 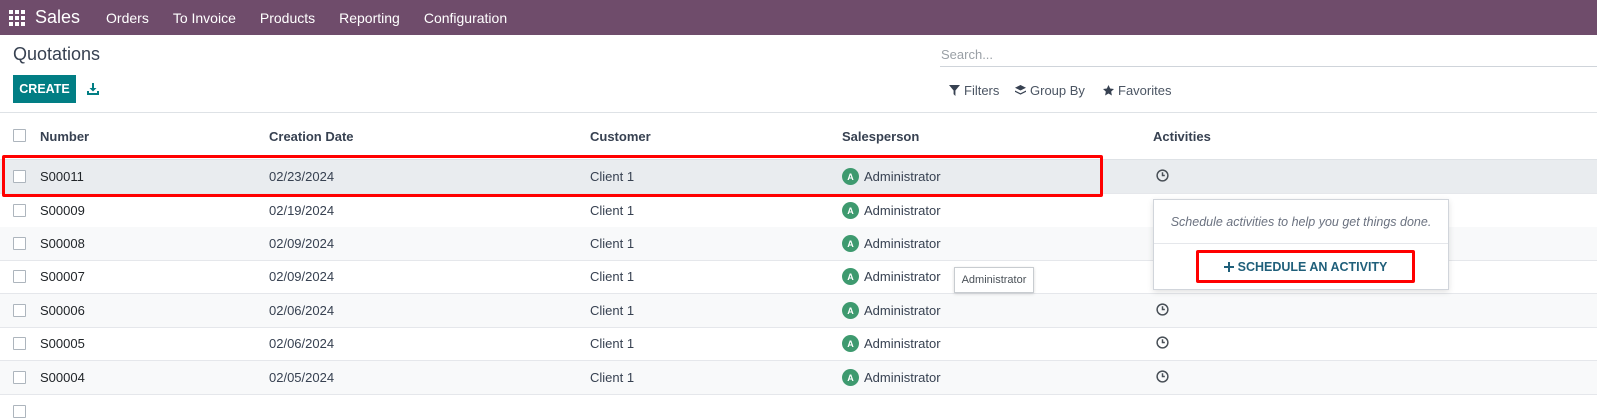 I want to click on schedule-activity-button: SCHEDULE AN ACTIVITY, so click(x=1305, y=266).